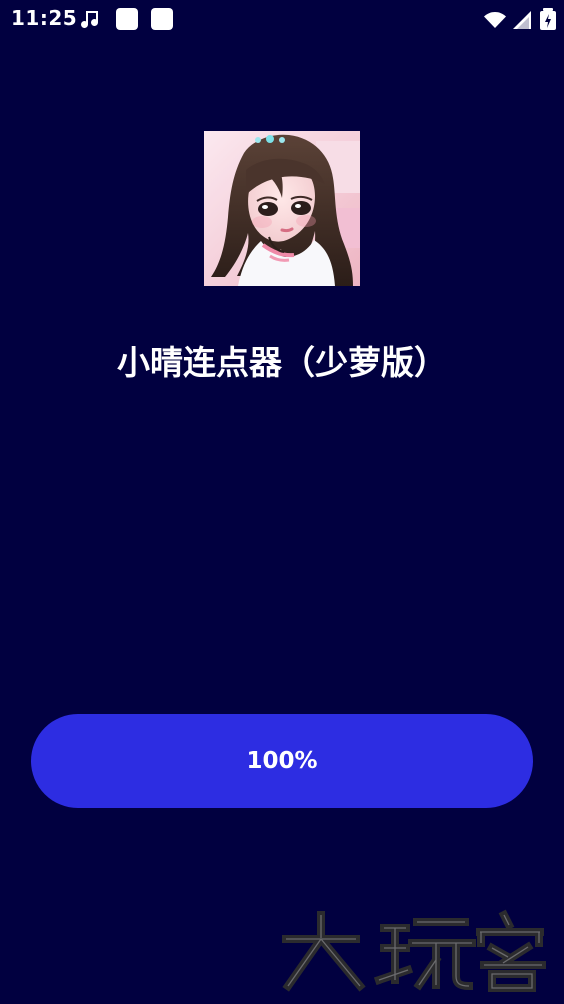 The width and height of the screenshot is (564, 1004). Describe the element at coordinates (418, 950) in the screenshot. I see `watermark-logo` at that location.